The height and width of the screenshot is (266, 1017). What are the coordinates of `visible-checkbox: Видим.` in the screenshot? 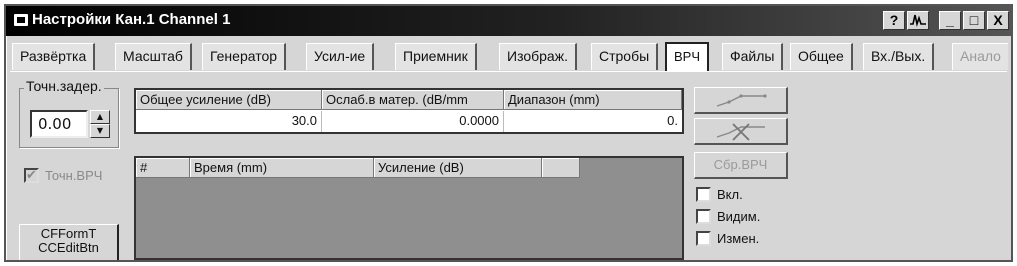 It's located at (728, 216).